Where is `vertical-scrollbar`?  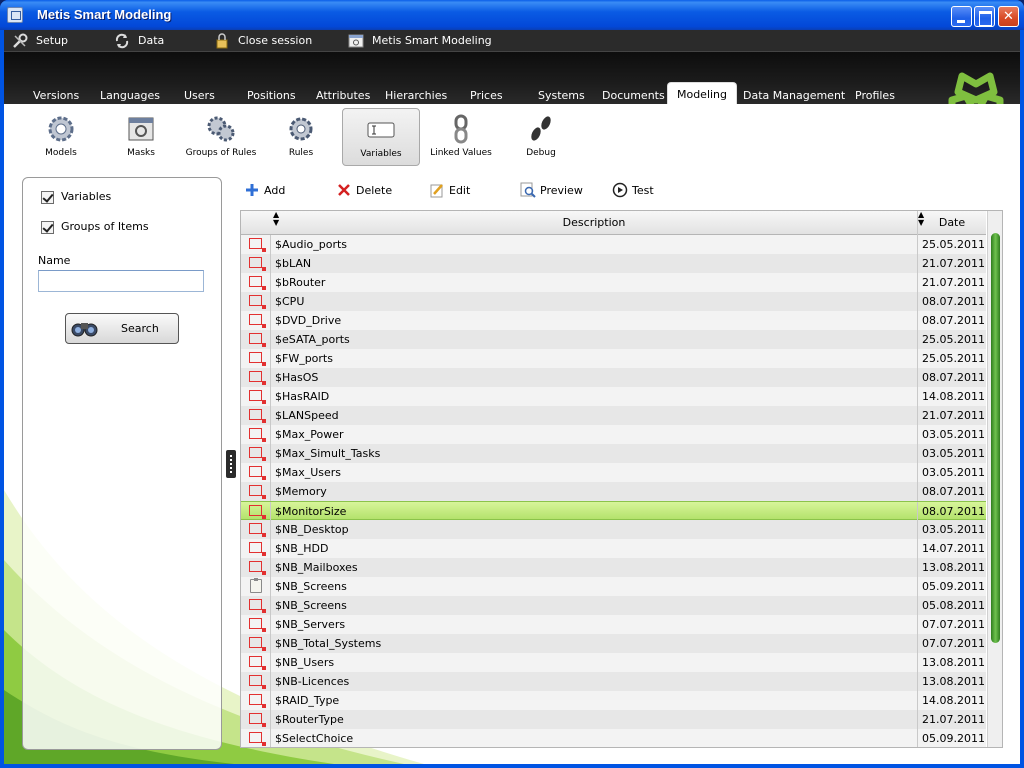 vertical-scrollbar is located at coordinates (994, 479).